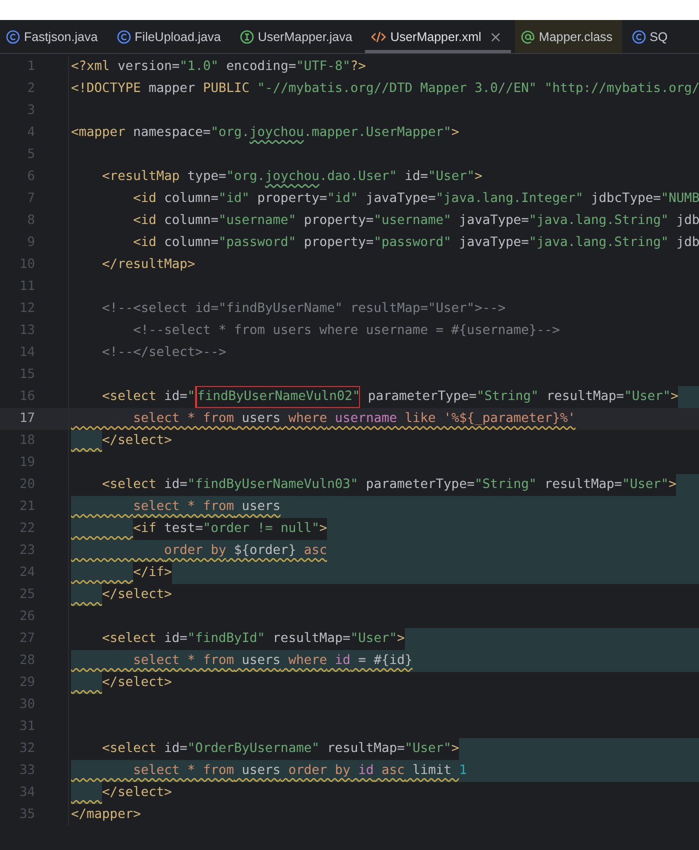 This screenshot has height=850, width=699. I want to click on code-line: <?xml version="1.0" encoding="UTF-8"?>, so click(218, 67).